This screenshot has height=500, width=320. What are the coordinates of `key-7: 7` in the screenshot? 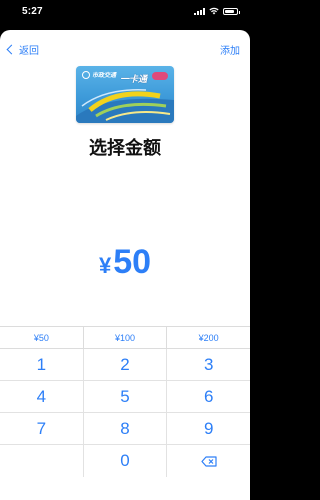 It's located at (42, 428).